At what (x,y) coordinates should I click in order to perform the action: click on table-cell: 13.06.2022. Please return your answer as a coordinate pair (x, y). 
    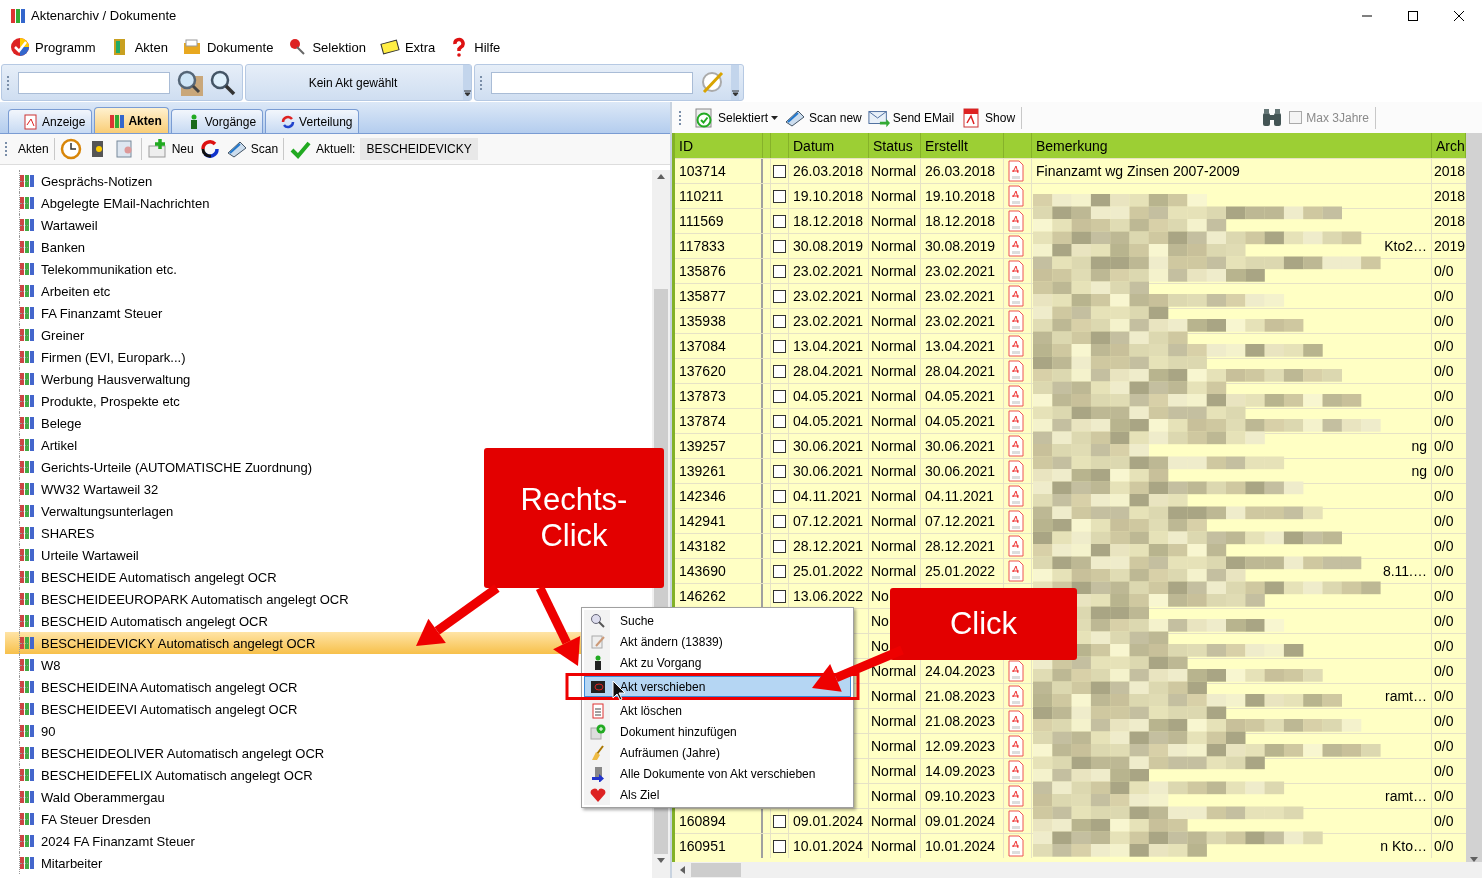
    Looking at the image, I should click on (828, 596).